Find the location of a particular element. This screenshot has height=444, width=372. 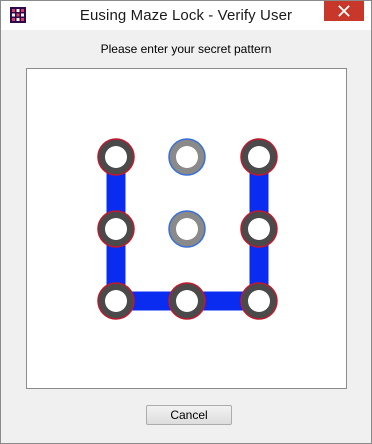

title-bar: Eusing Maze Lock - Verify User is located at coordinates (186, 15).